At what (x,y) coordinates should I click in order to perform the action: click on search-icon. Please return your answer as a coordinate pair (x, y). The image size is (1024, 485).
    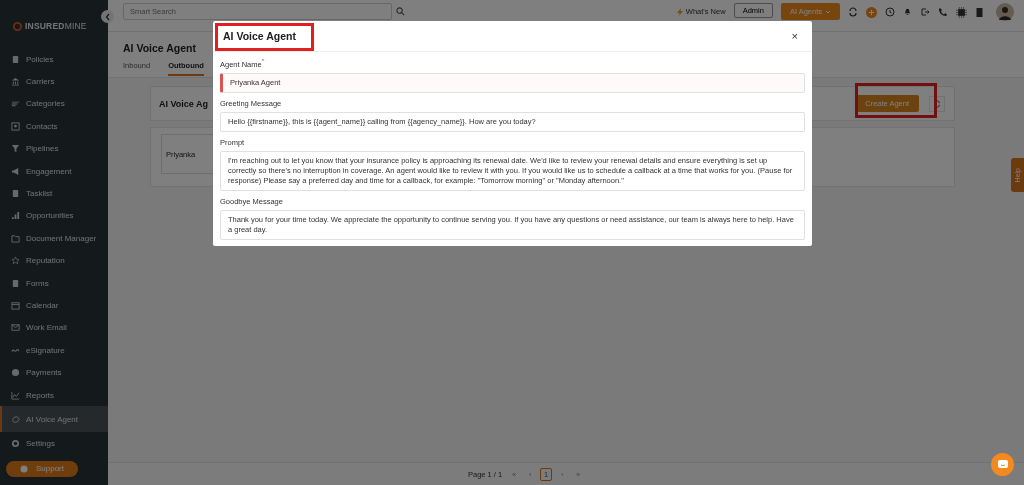
    Looking at the image, I should click on (400, 11).